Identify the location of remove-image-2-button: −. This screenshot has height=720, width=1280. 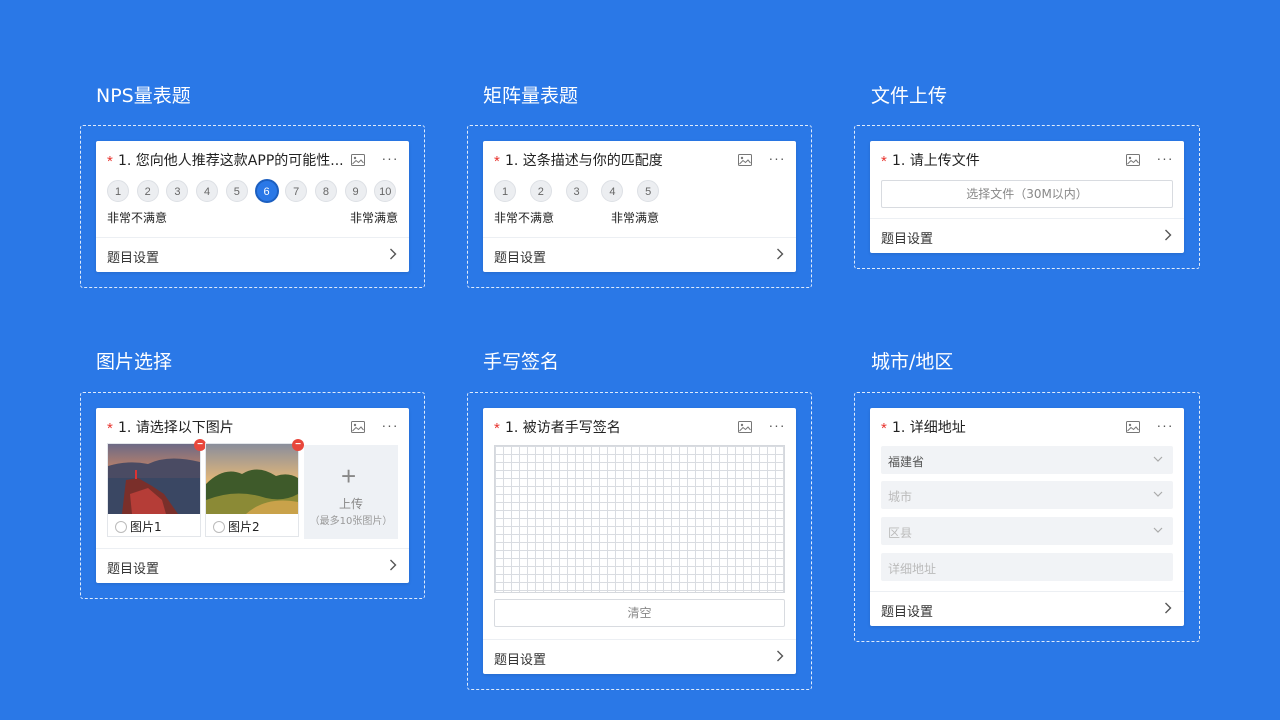
(298, 445).